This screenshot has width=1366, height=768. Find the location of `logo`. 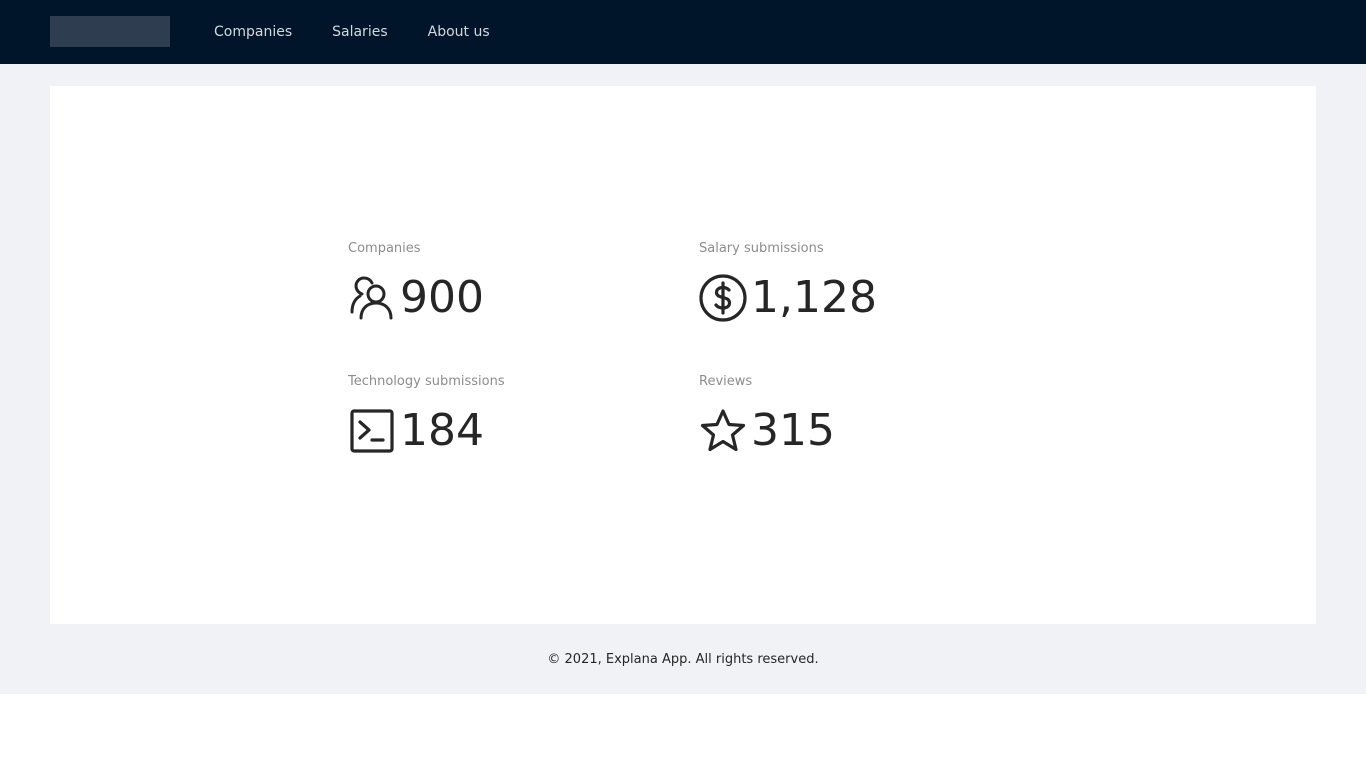

logo is located at coordinates (110, 31).